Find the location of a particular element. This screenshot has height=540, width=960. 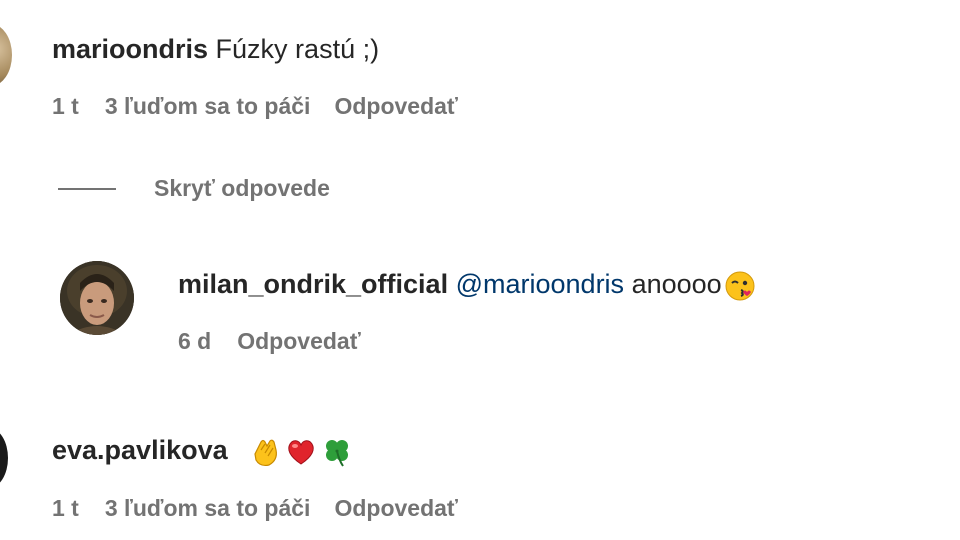

comment-marioondris: marioondris Fúzky rastú ;) is located at coordinates (215, 49).